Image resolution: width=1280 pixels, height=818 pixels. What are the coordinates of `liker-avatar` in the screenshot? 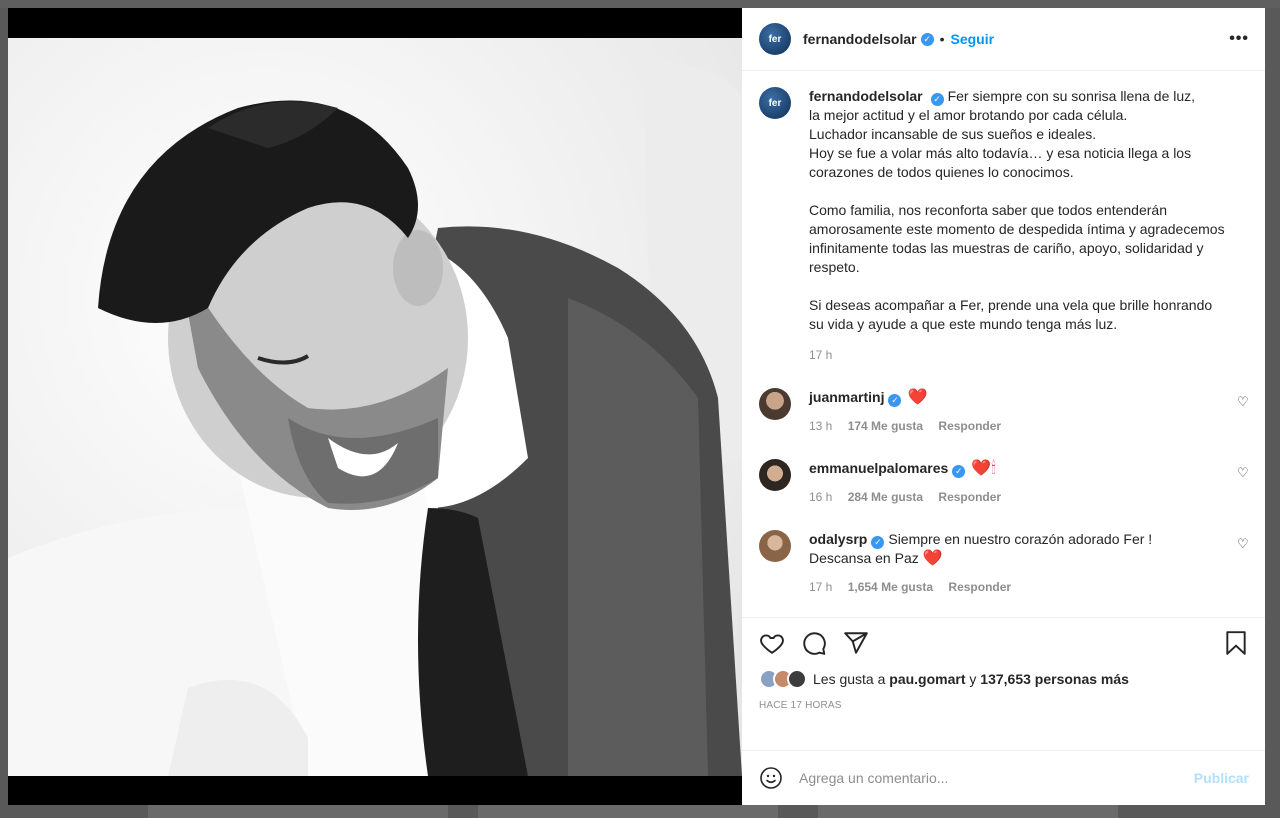 It's located at (797, 679).